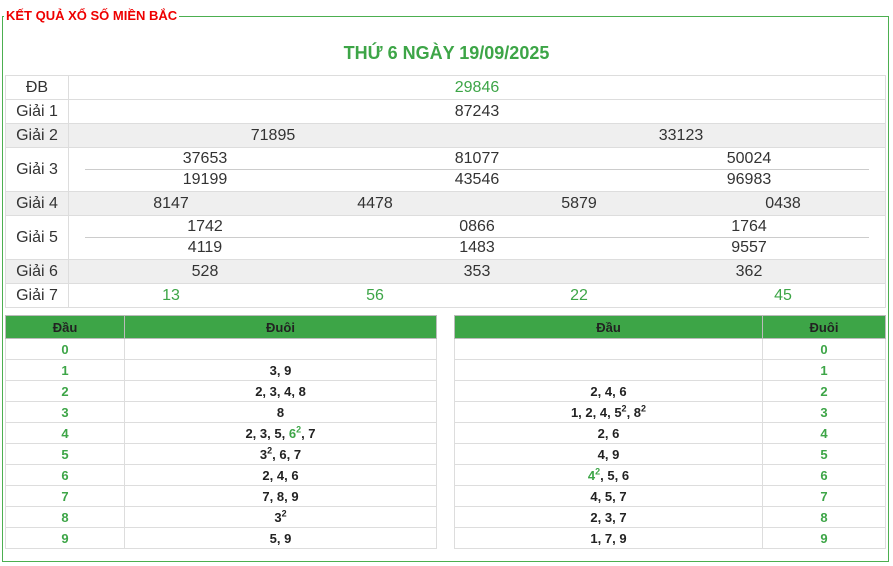 Image resolution: width=893 pixels, height=566 pixels. I want to click on prize-value: 96983, so click(749, 179).